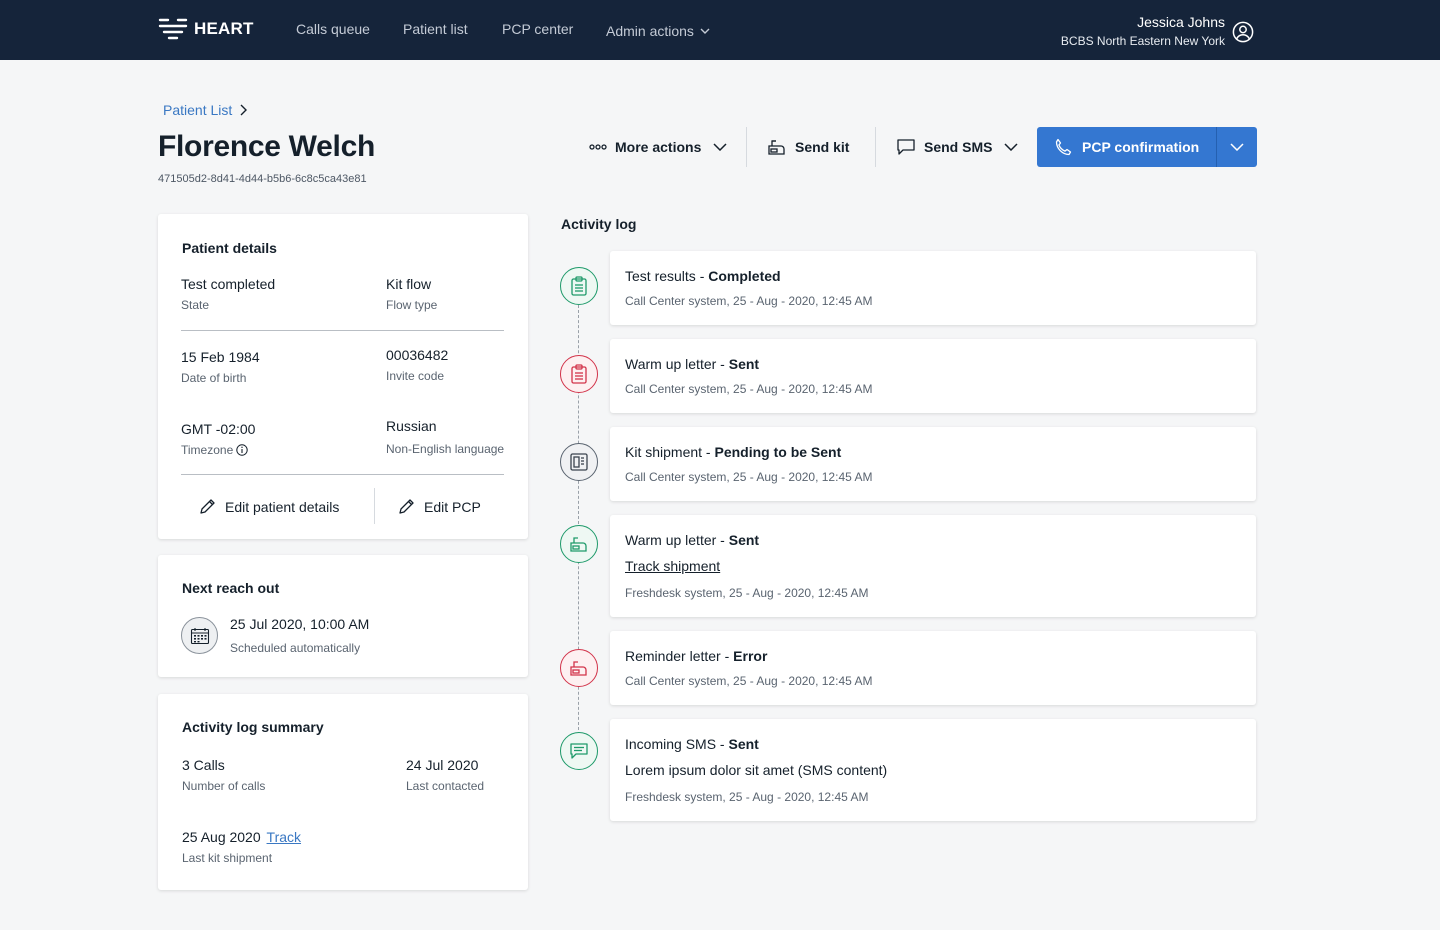  I want to click on info-icon, so click(242, 450).